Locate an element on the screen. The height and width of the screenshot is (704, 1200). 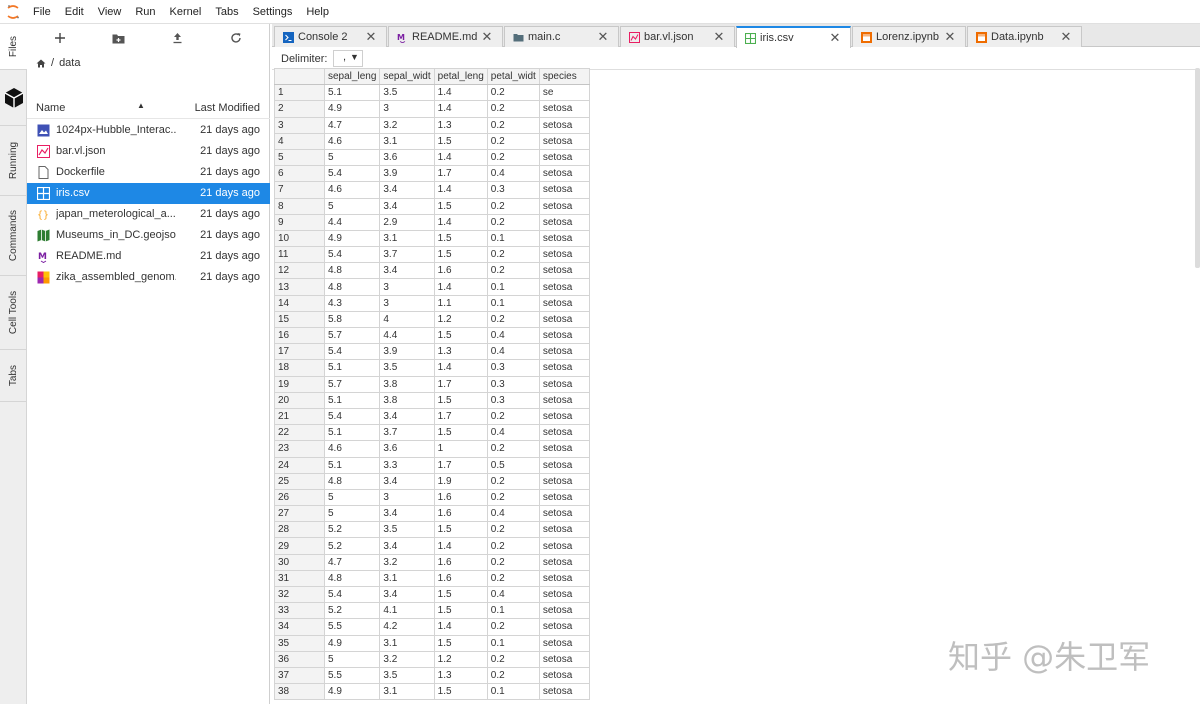
row-header: 28 is located at coordinates (299, 530).